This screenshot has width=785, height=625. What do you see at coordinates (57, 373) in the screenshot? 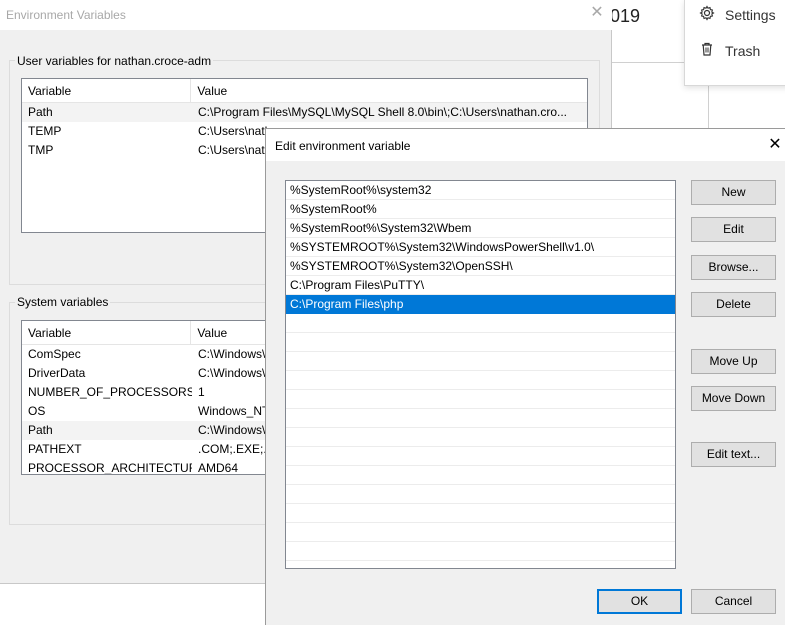
I see `variable-name-cell: DriverData` at bounding box center [57, 373].